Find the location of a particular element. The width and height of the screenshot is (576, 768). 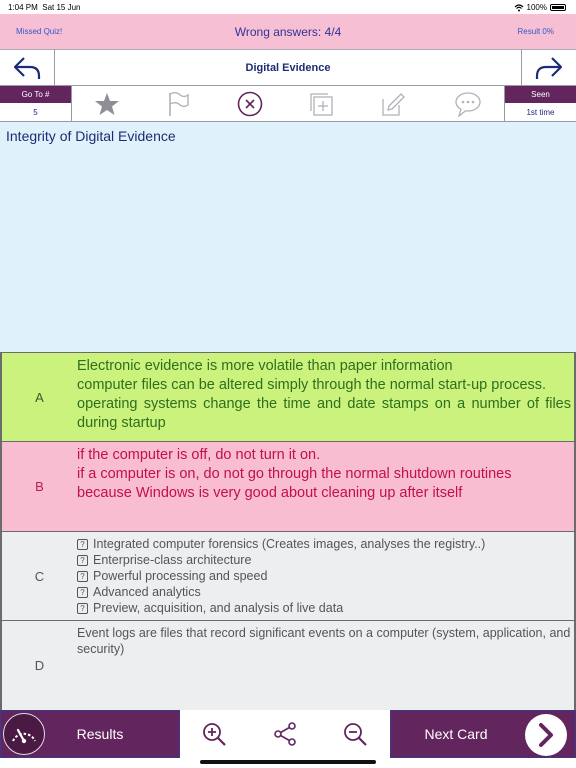

next-card-label: Next Card is located at coordinates (456, 734).